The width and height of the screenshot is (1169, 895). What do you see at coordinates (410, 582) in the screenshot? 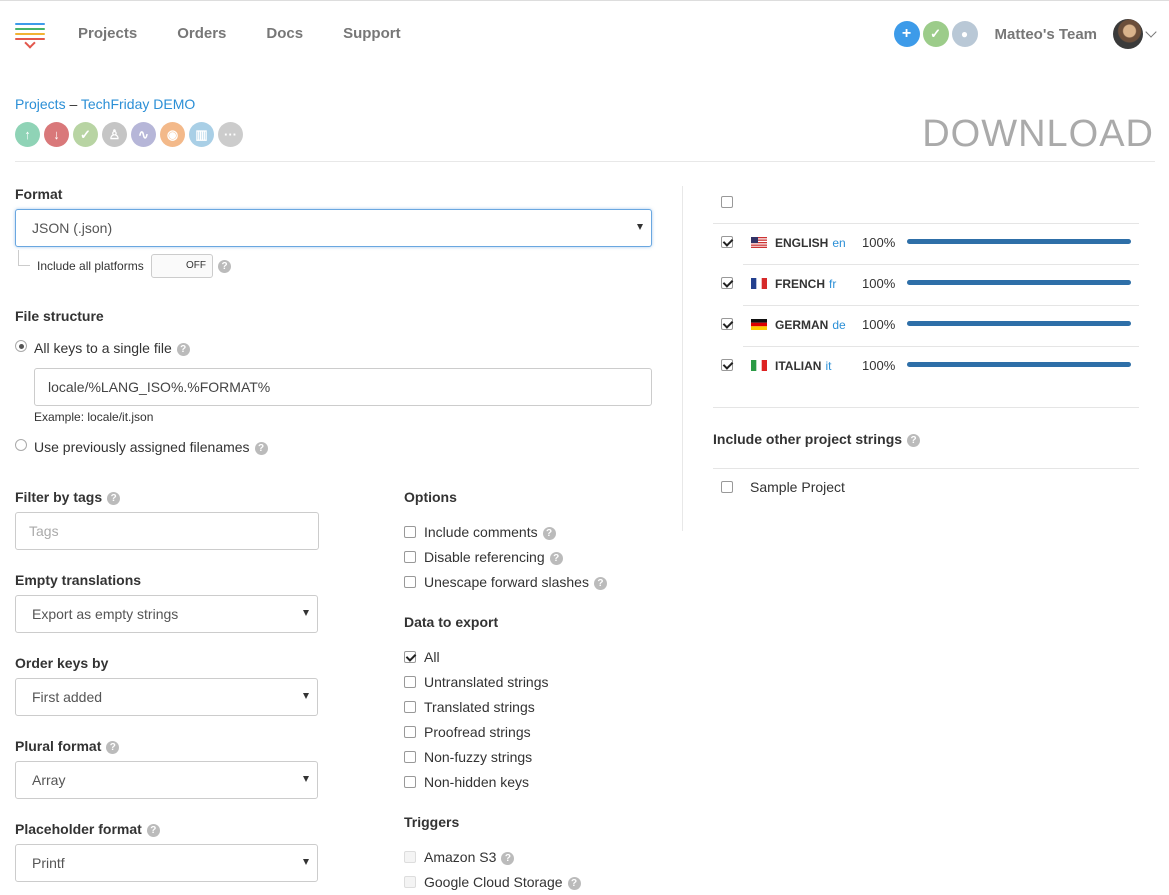
I see `unescape-slashes-checkbox` at bounding box center [410, 582].